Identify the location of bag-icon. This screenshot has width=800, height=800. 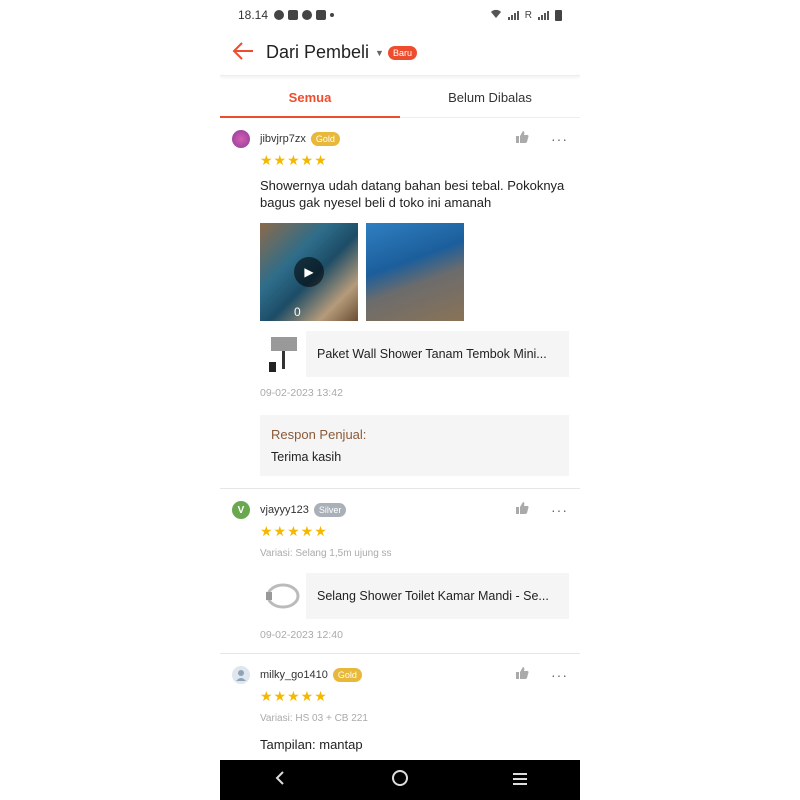
(293, 15).